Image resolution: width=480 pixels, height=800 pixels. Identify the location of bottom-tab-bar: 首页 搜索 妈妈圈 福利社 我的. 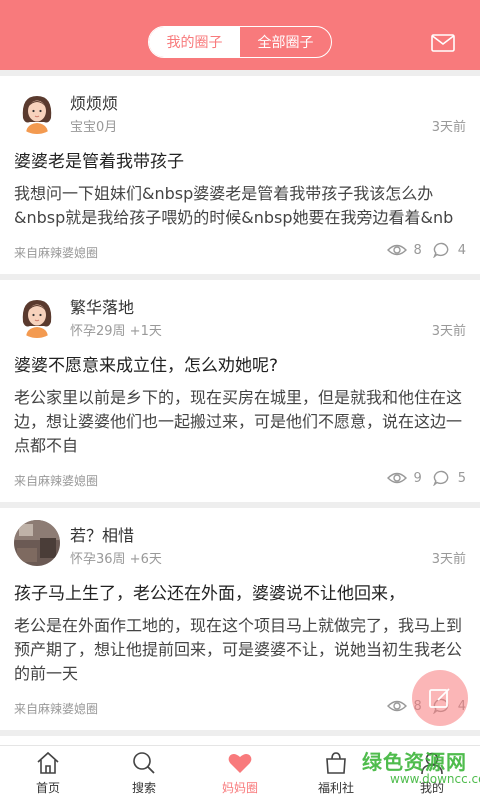
(240, 772).